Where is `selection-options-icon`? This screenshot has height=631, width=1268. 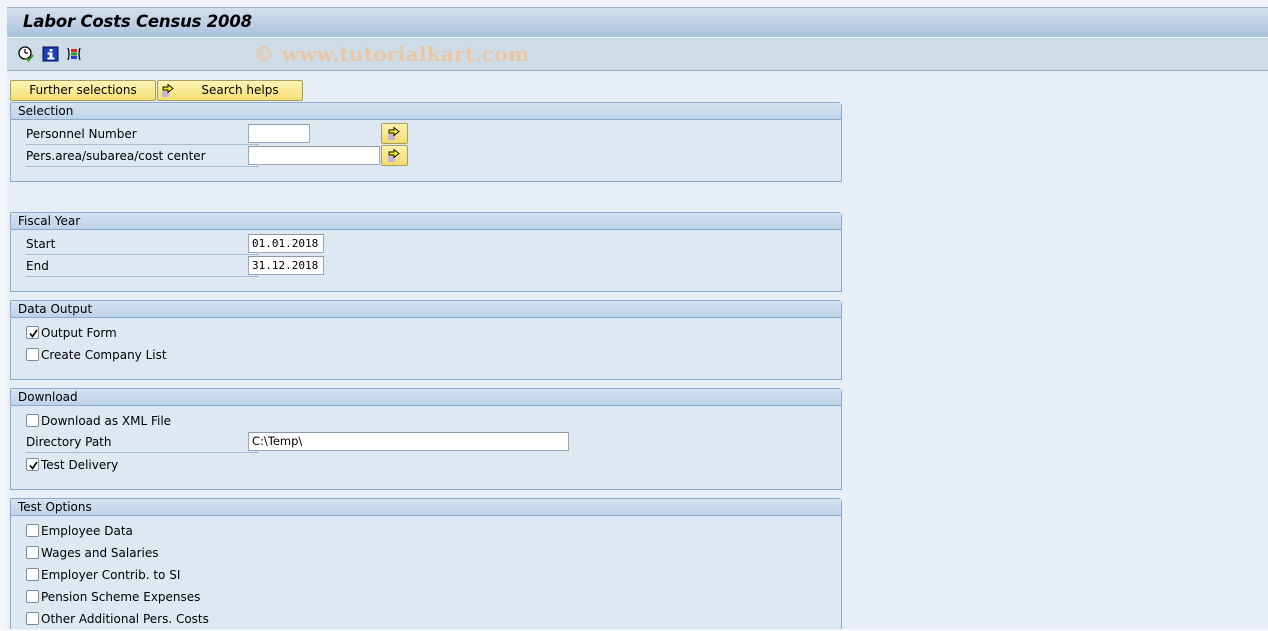 selection-options-icon is located at coordinates (74, 54).